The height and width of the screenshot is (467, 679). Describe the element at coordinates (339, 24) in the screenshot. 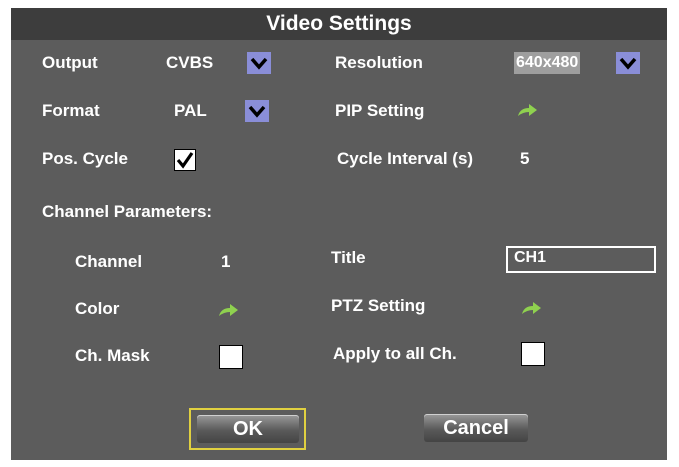

I see `dialog-title: Video Settings` at that location.